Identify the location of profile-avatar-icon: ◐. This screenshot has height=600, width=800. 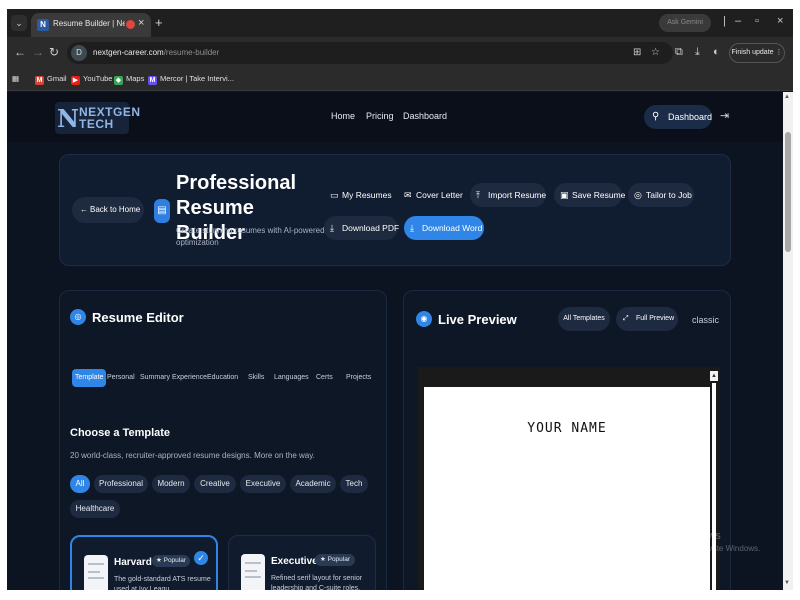
(716, 52).